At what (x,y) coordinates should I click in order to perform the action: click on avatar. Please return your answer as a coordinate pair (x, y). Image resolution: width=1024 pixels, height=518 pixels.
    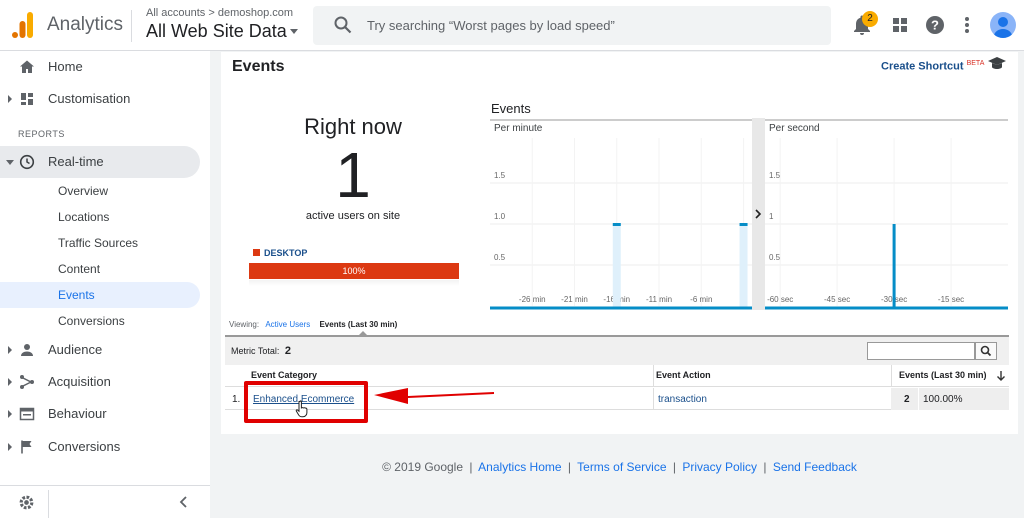
    Looking at the image, I should click on (1003, 25).